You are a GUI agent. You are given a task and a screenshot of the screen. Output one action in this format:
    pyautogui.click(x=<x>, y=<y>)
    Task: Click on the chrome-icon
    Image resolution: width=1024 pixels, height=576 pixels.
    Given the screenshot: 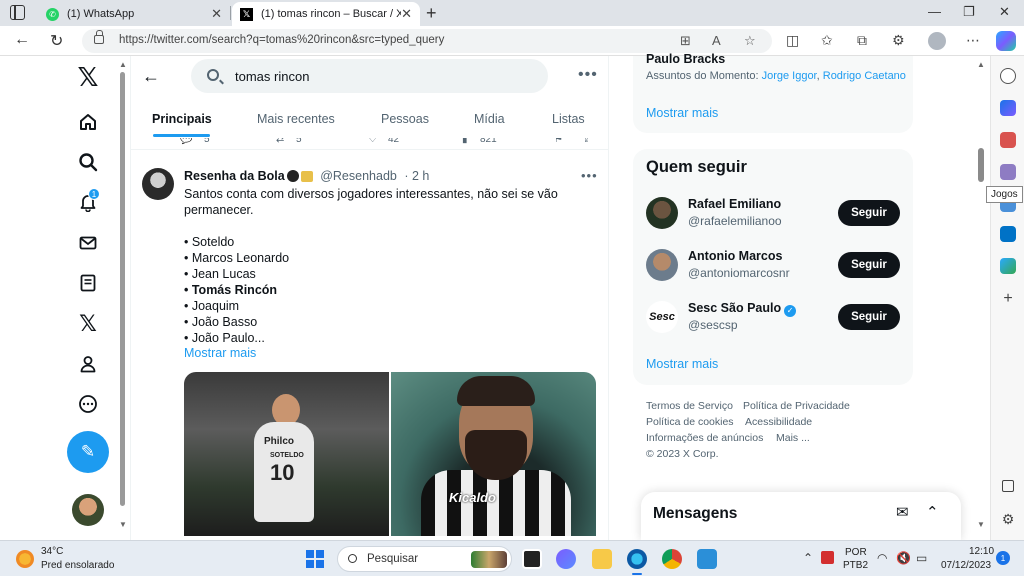 What is the action you would take?
    pyautogui.click(x=672, y=559)
    